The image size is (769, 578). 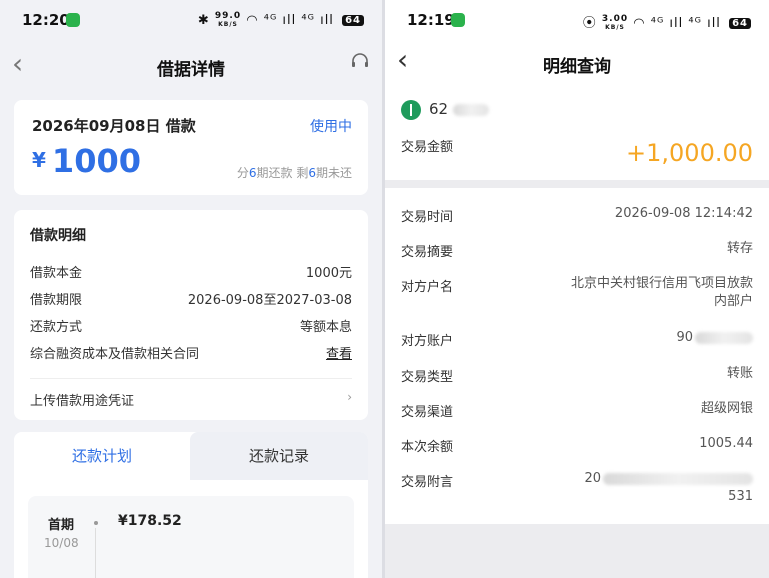 I want to click on net-speed: 3.00 KB/S, so click(x=615, y=23).